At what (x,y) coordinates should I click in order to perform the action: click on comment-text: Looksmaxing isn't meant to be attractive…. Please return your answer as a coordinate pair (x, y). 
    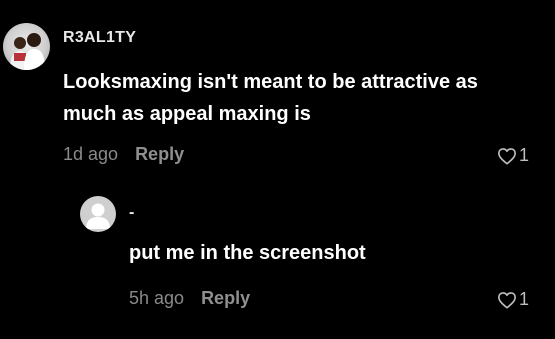
    Looking at the image, I should click on (270, 98).